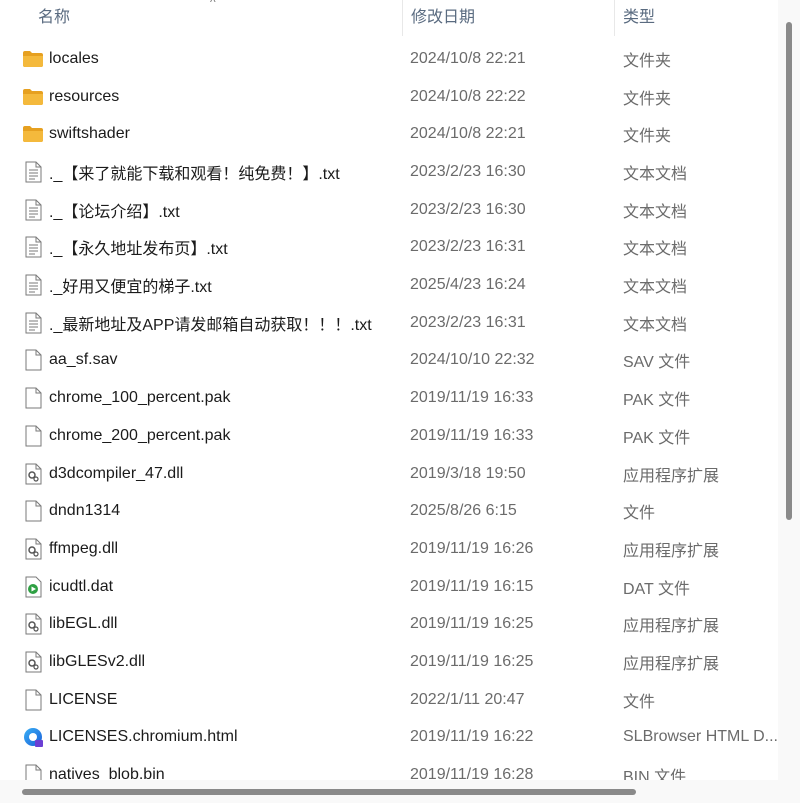  What do you see at coordinates (84, 548) in the screenshot?
I see `file-name: ffmpeg.dll` at bounding box center [84, 548].